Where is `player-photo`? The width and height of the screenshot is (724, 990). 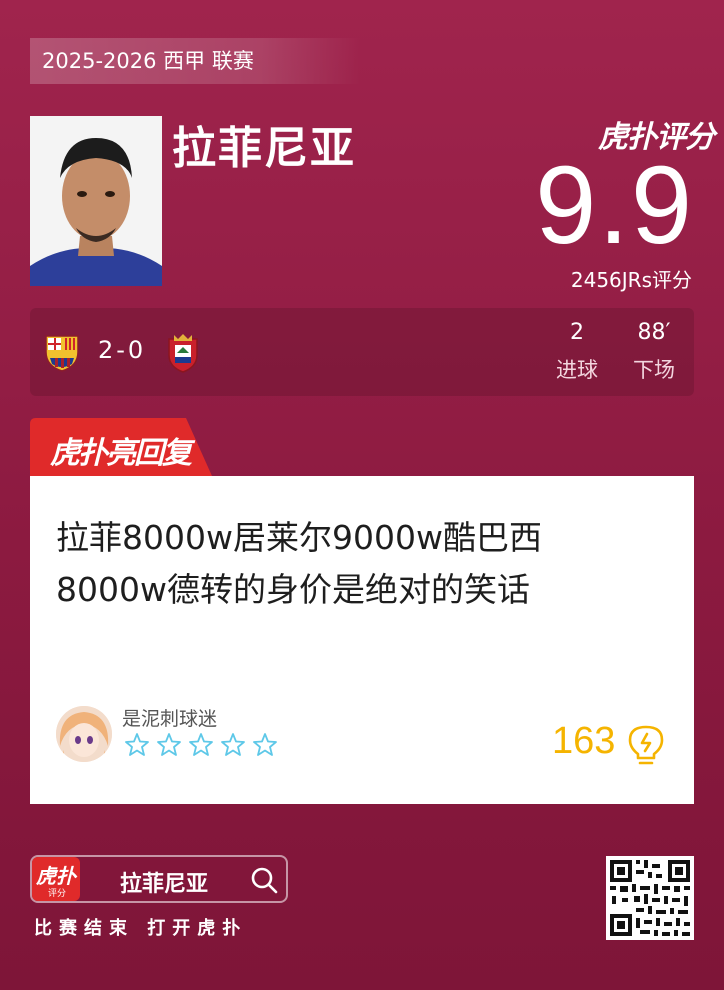 player-photo is located at coordinates (96, 201).